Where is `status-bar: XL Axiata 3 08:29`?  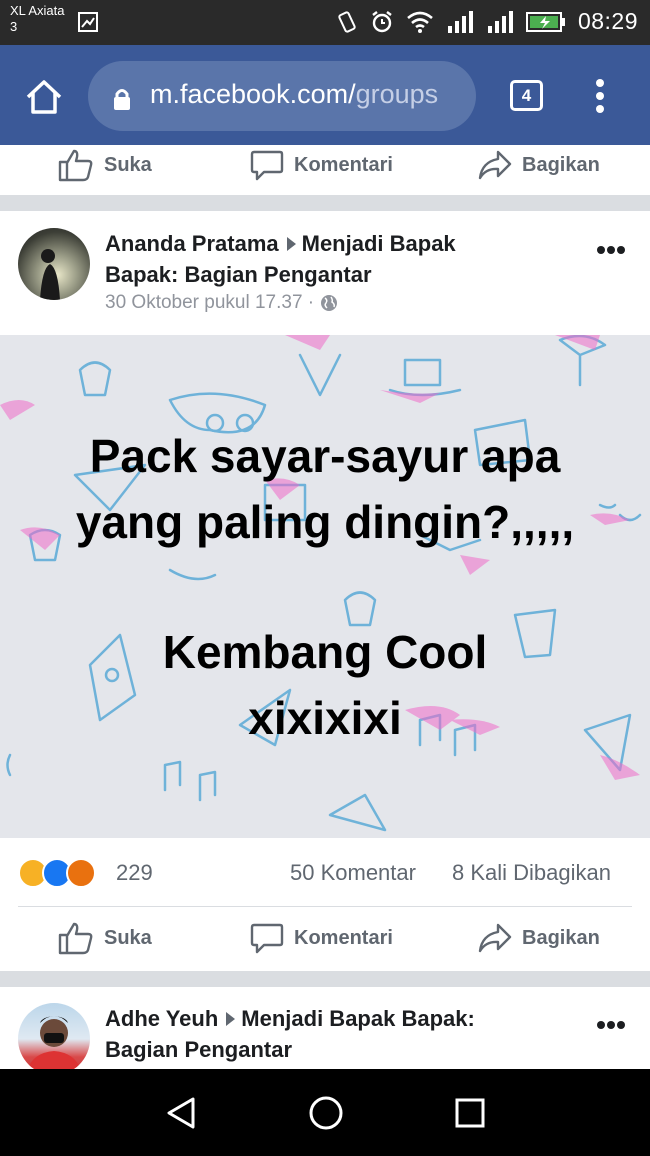
status-bar: XL Axiata 3 08:29 is located at coordinates (325, 22).